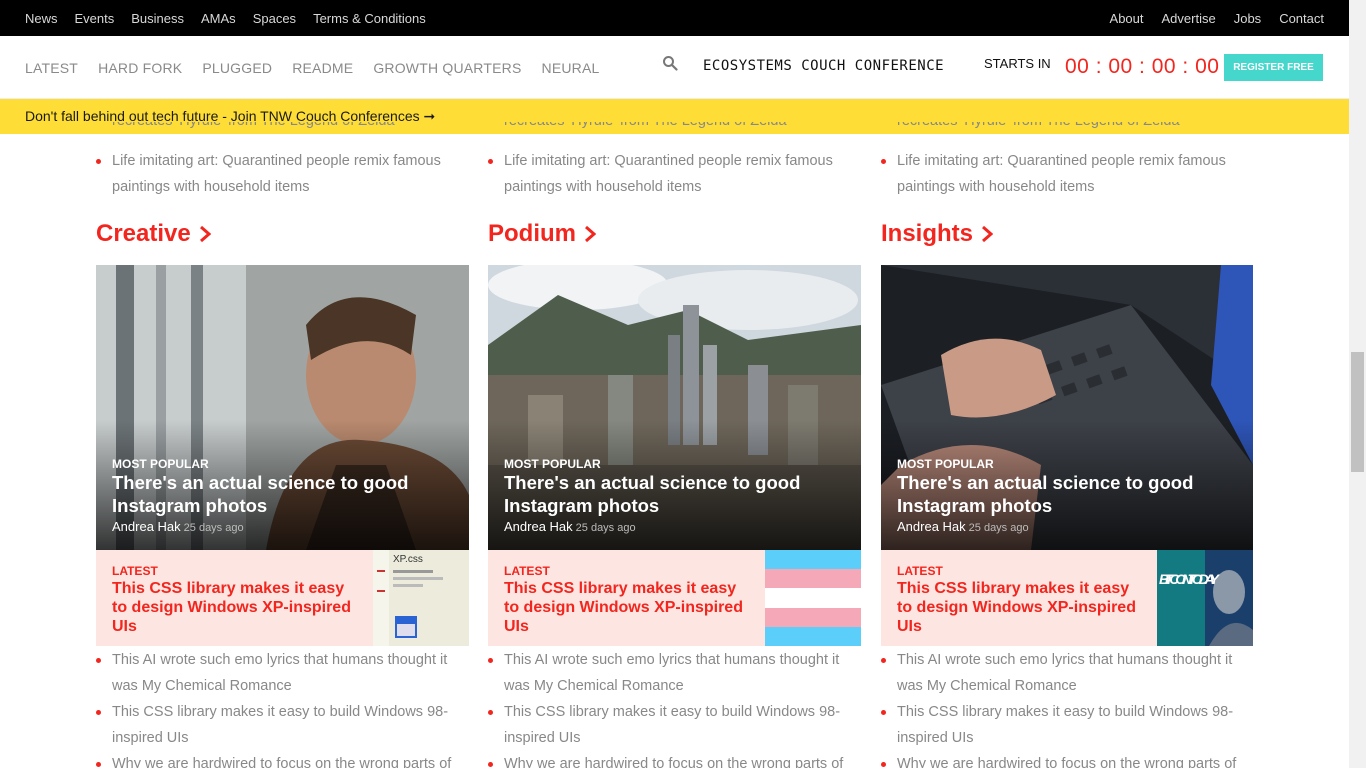  What do you see at coordinates (1357, 412) in the screenshot?
I see `scrollbar-thumb` at bounding box center [1357, 412].